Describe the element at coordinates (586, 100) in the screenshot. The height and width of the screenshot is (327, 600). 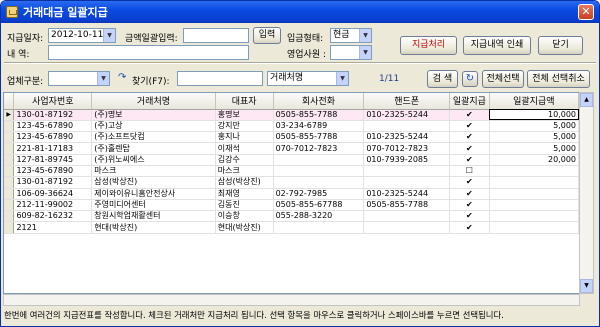
I see `scroll-up-icon: ▲` at that location.